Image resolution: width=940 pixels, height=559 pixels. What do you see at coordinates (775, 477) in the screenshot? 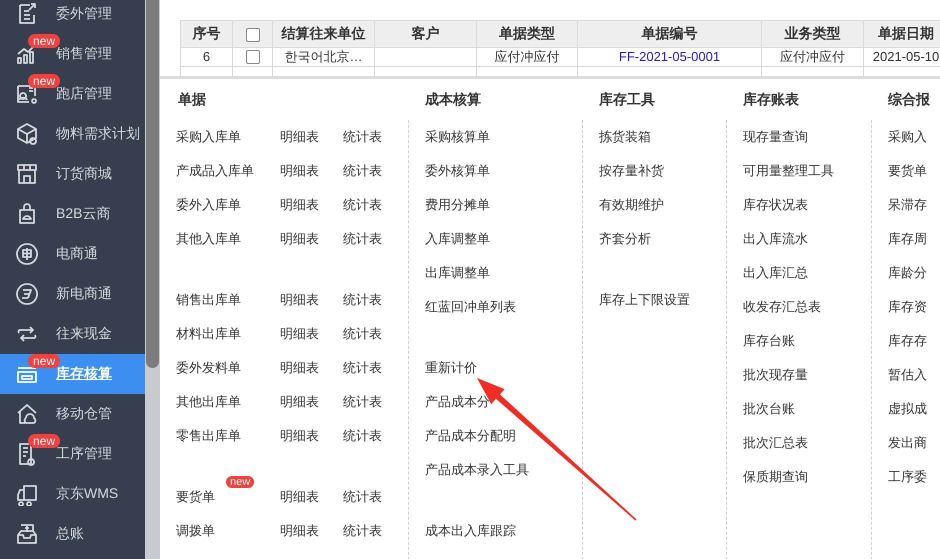
I see `menu-link: 保质期查询` at bounding box center [775, 477].